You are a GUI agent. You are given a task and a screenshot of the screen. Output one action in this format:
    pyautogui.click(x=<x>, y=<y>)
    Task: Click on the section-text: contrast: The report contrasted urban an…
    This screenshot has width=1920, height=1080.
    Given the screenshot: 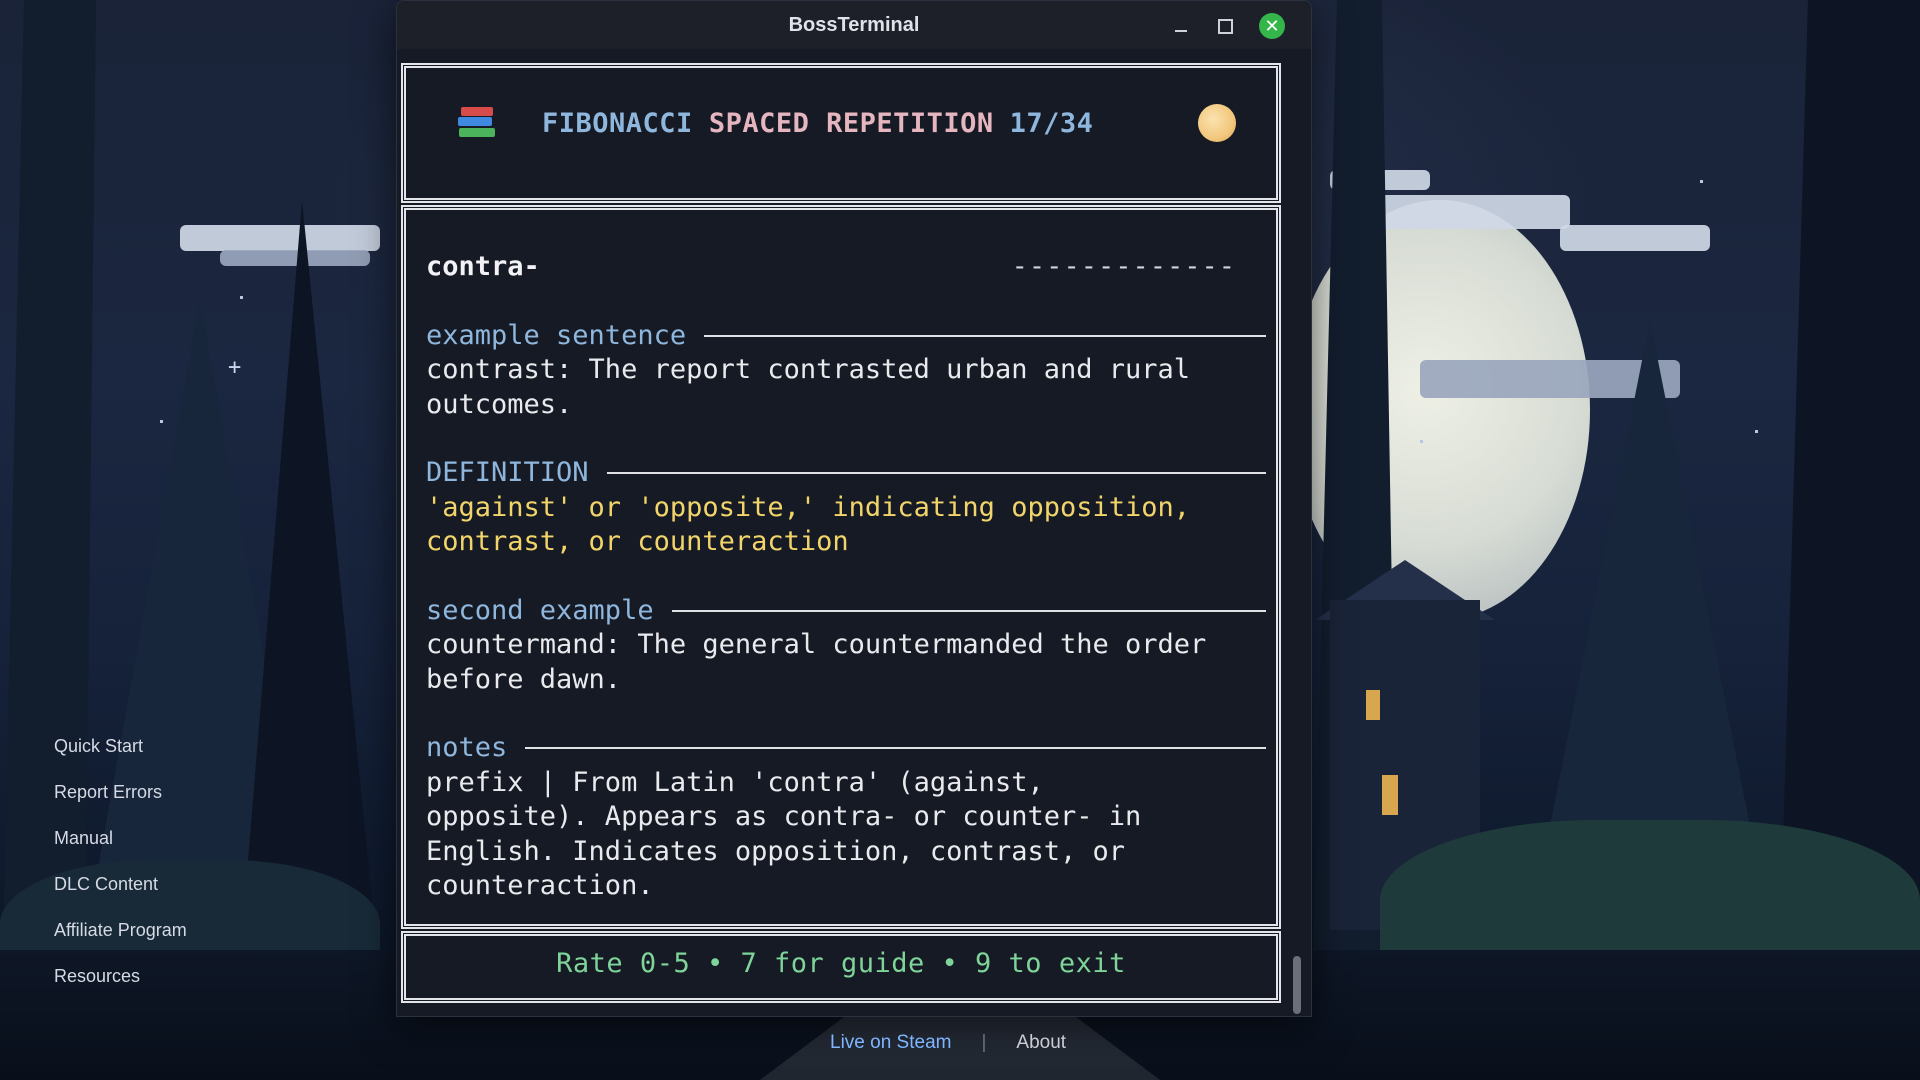 What is the action you would take?
    pyautogui.click(x=808, y=387)
    